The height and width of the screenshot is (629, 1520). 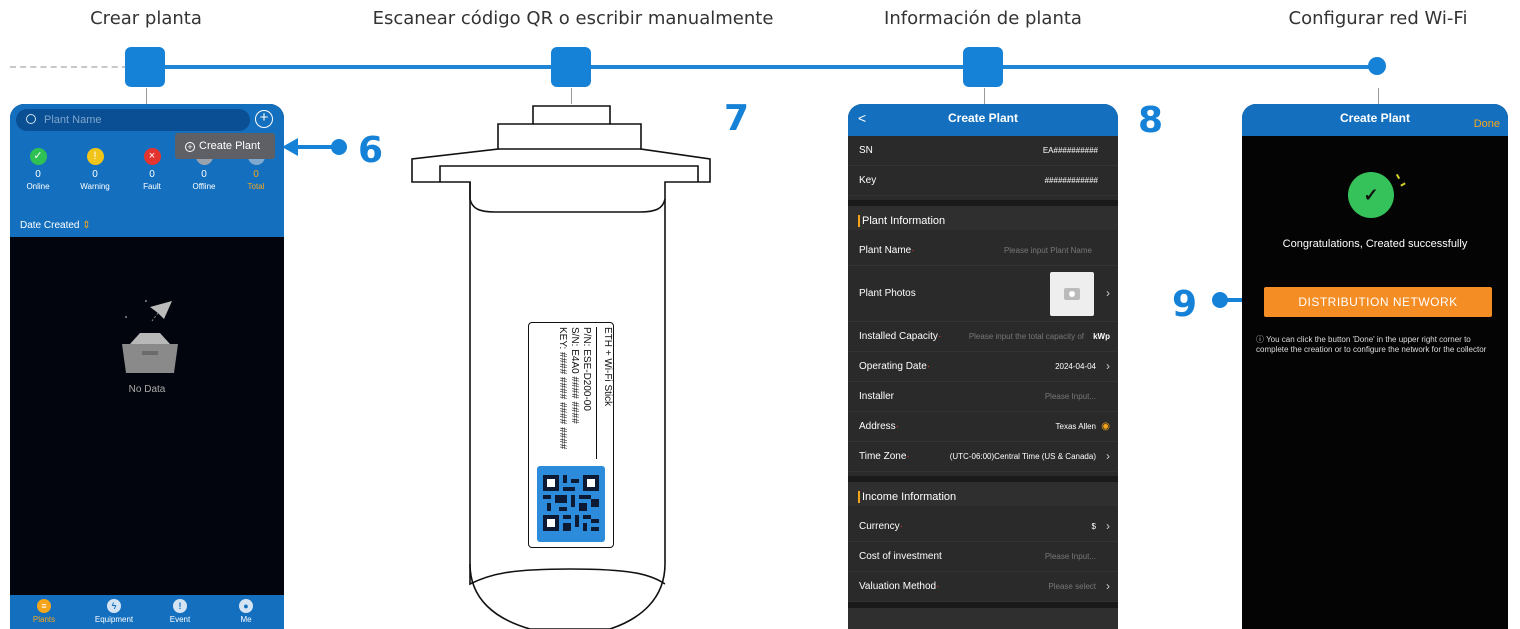 I want to click on step-title-plant-info: Información de planta, so click(x=983, y=18).